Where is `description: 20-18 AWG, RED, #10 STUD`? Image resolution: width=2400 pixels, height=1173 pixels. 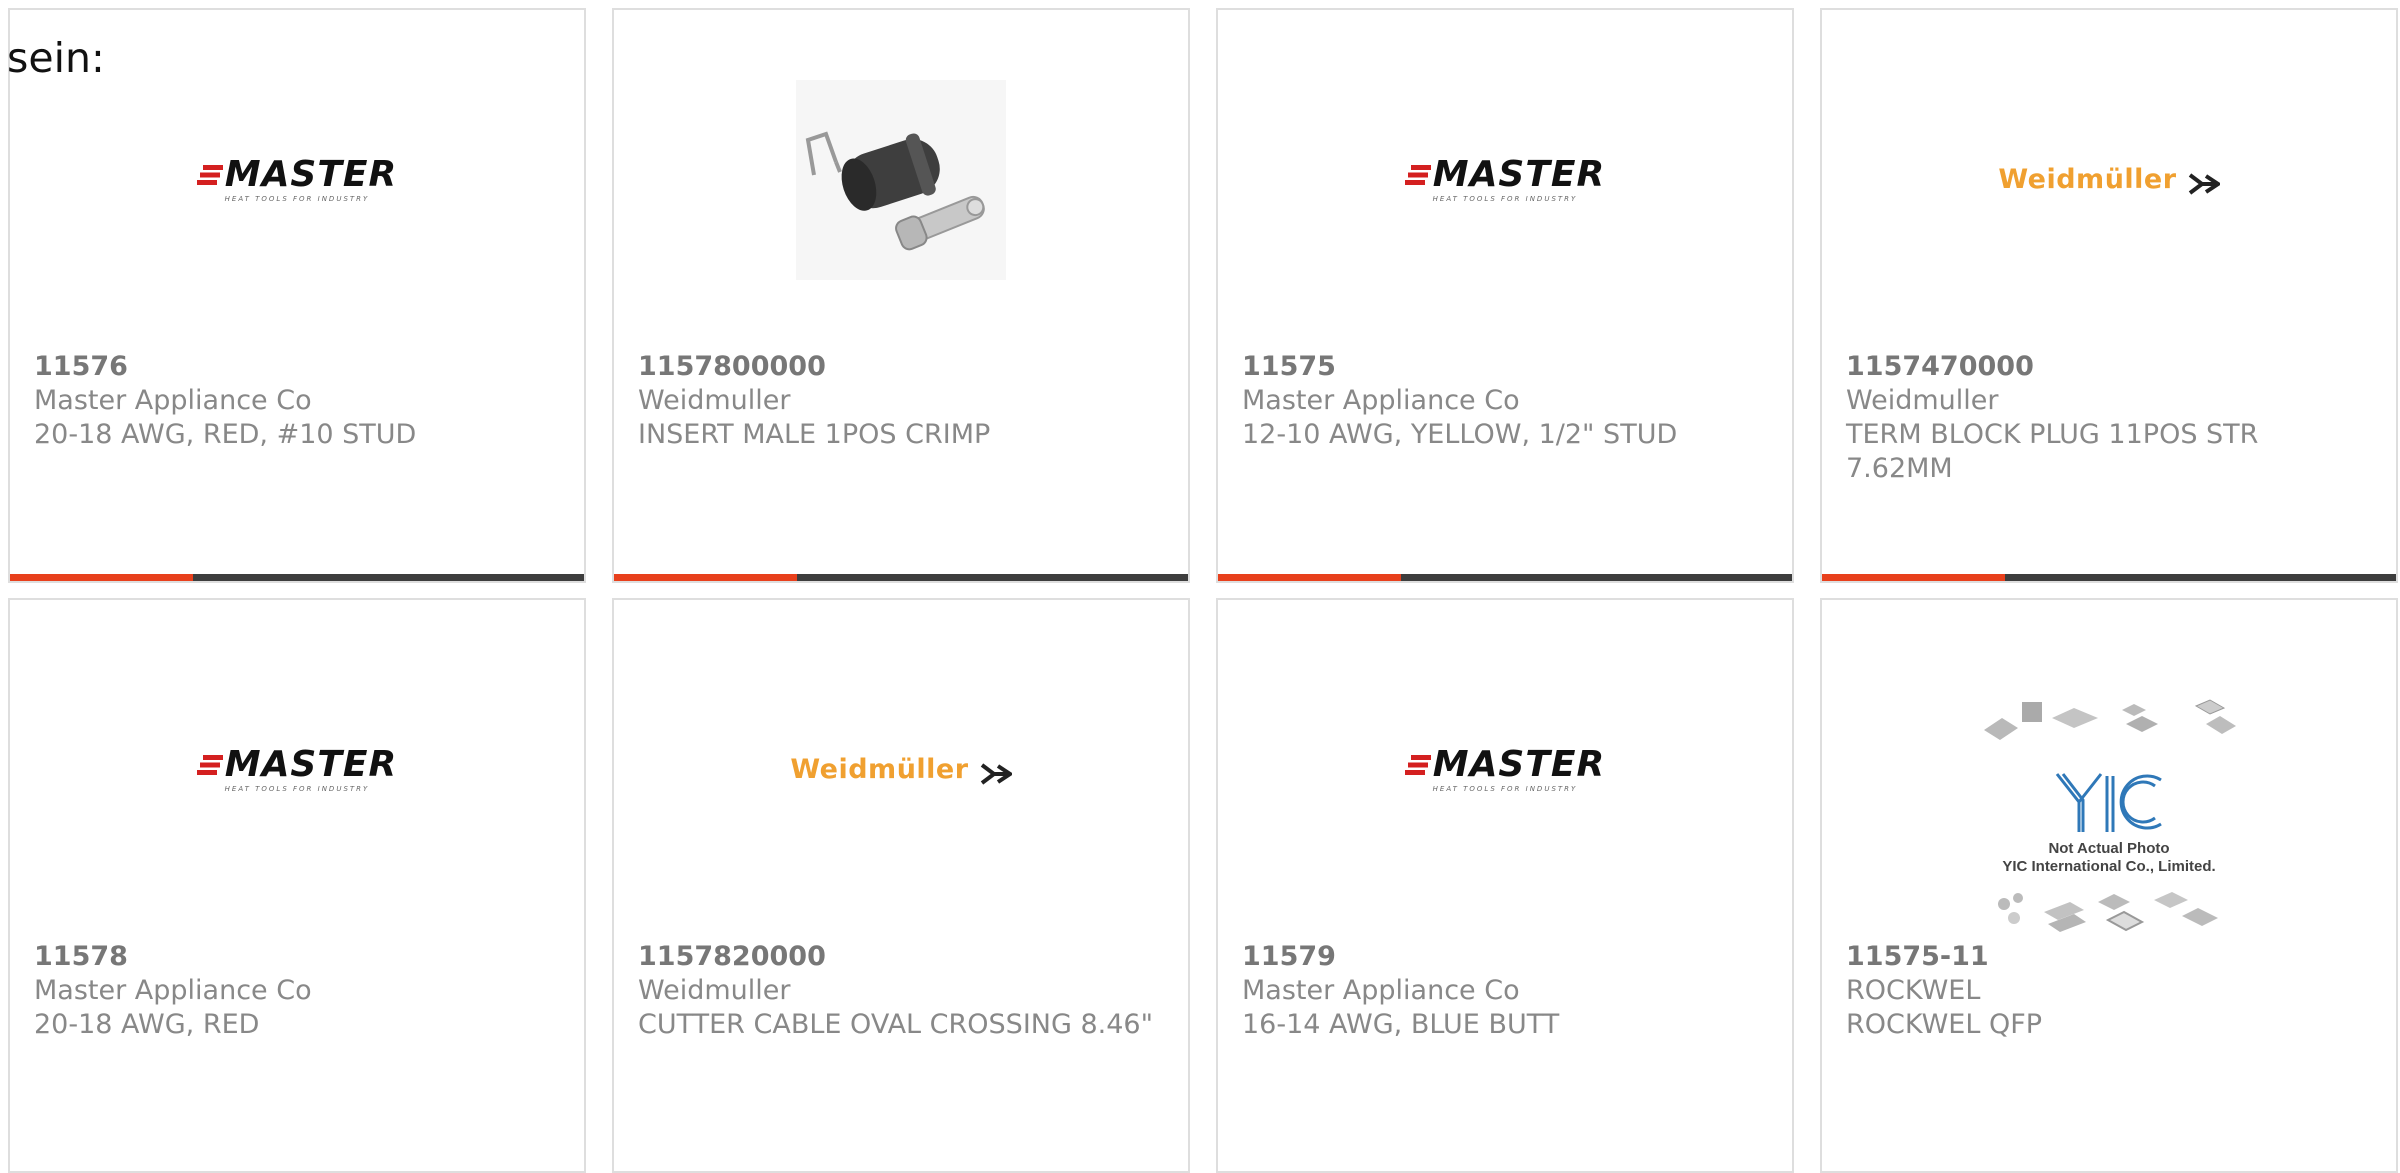
description: 20-18 AWG, RED, #10 STUD is located at coordinates (225, 434).